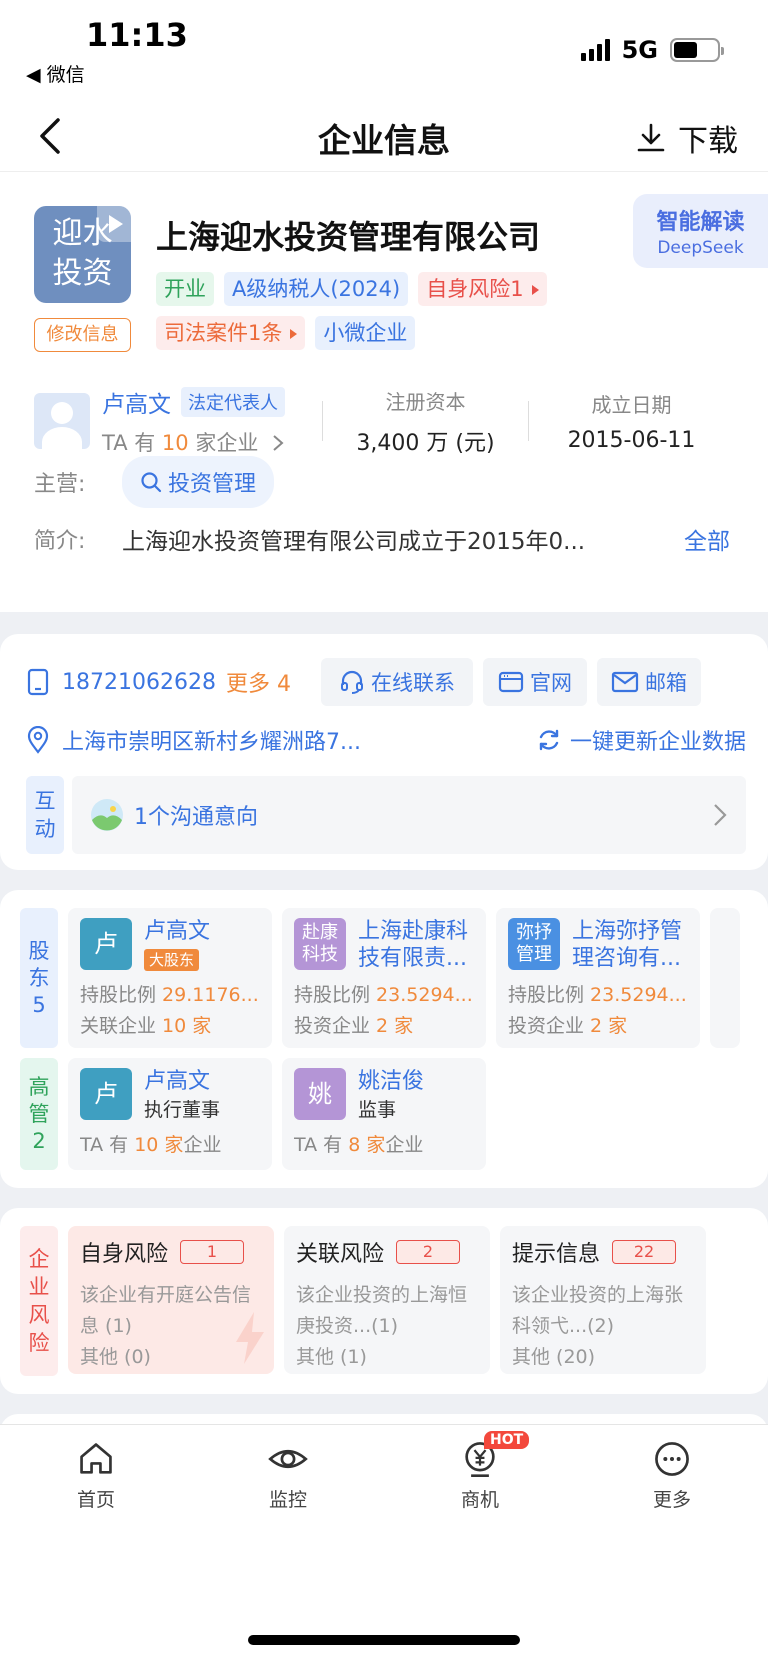 The image size is (768, 1663). What do you see at coordinates (631, 421) in the screenshot?
I see `founded-date: 成立日期 2015-06-11` at bounding box center [631, 421].